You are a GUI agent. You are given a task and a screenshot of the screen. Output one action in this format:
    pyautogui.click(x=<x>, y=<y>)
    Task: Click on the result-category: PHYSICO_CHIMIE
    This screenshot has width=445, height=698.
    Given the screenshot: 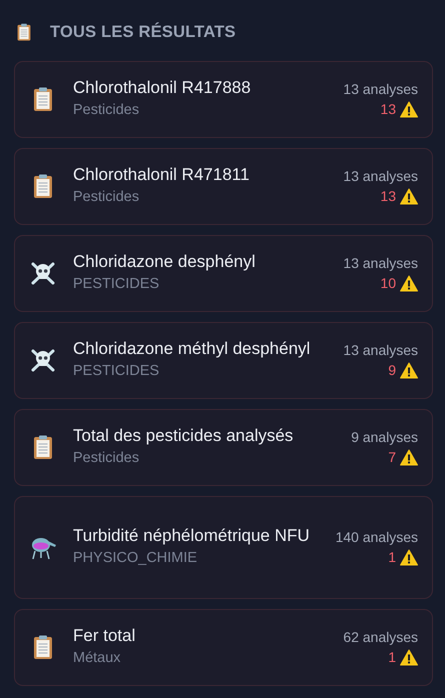 What is the action you would take?
    pyautogui.click(x=135, y=558)
    